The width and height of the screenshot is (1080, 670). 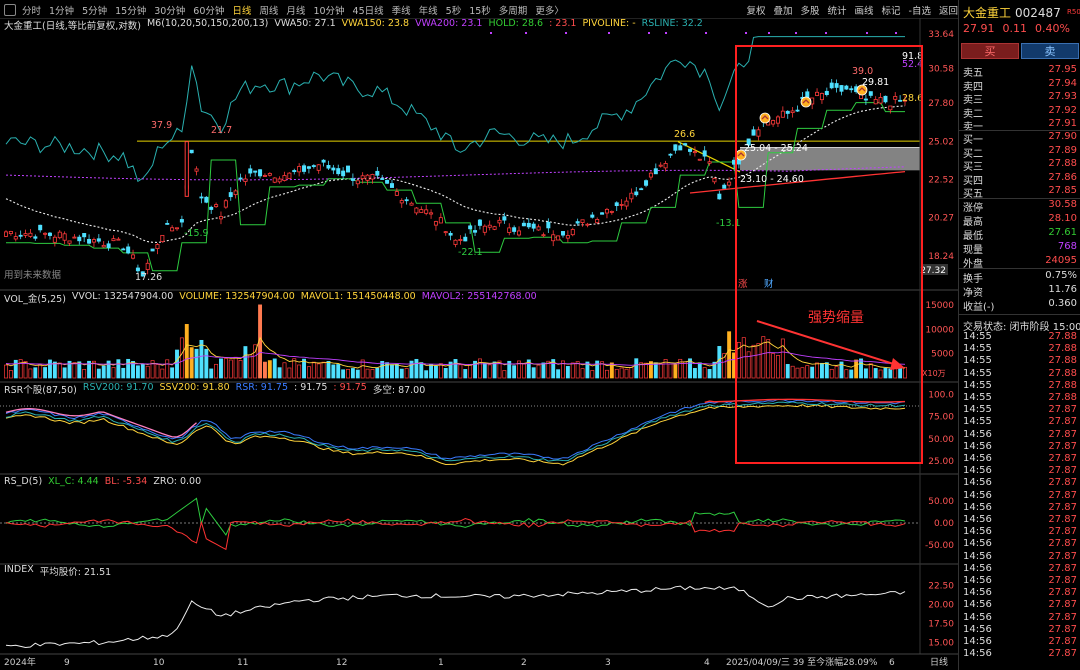 I want to click on toolbar-button: 统计, so click(x=837, y=10).